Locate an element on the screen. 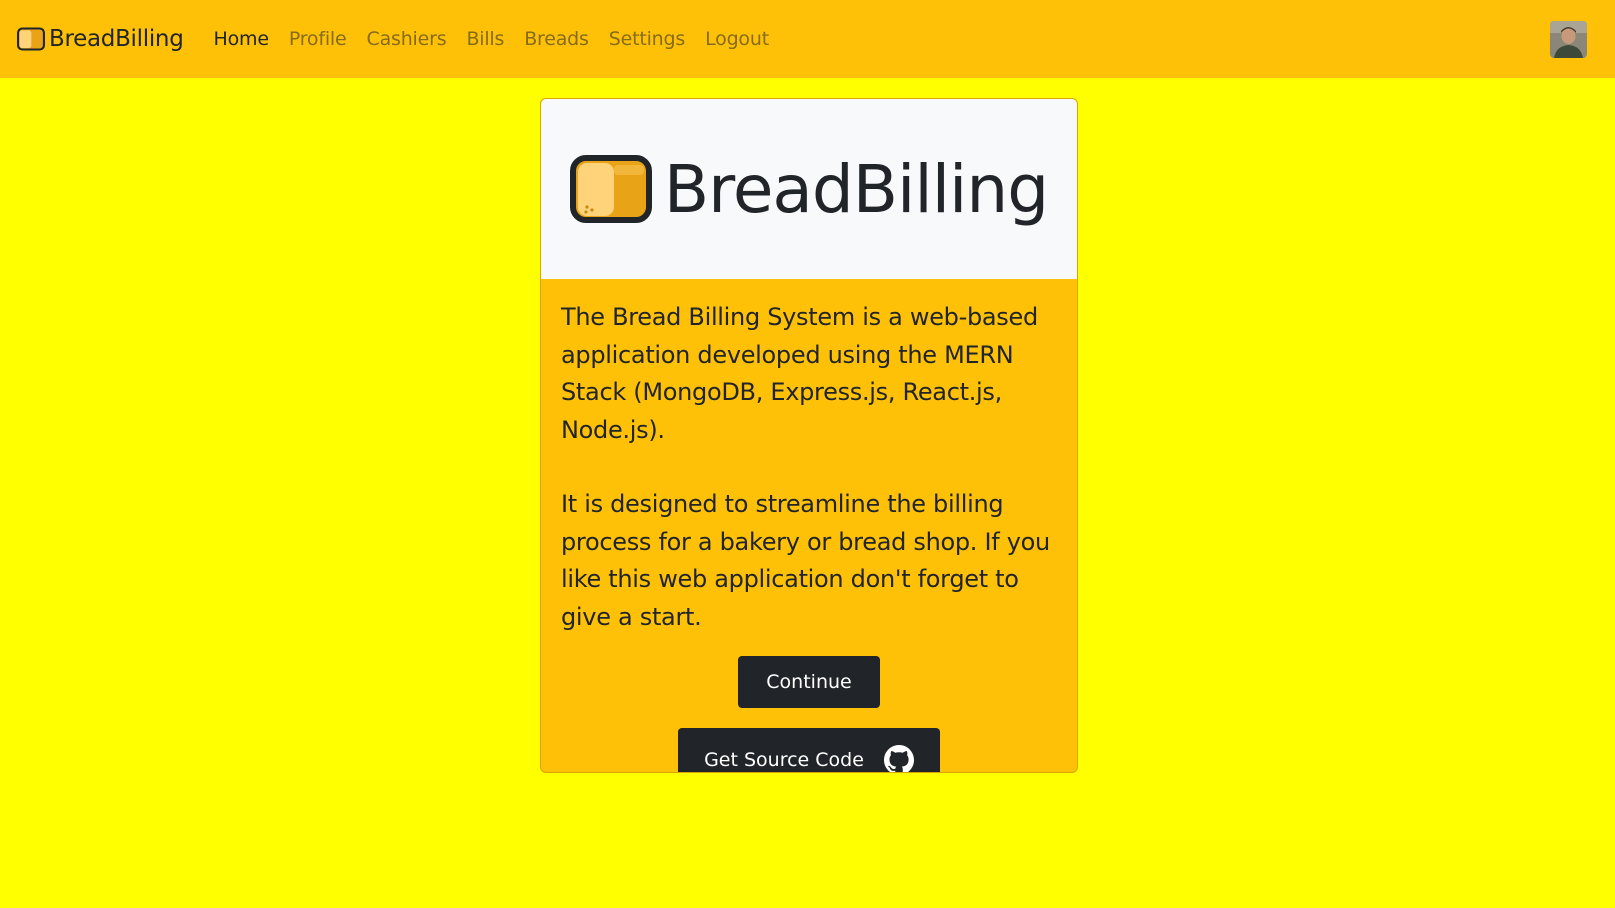 This screenshot has width=1615, height=908. nav-profile: Profile is located at coordinates (318, 39).